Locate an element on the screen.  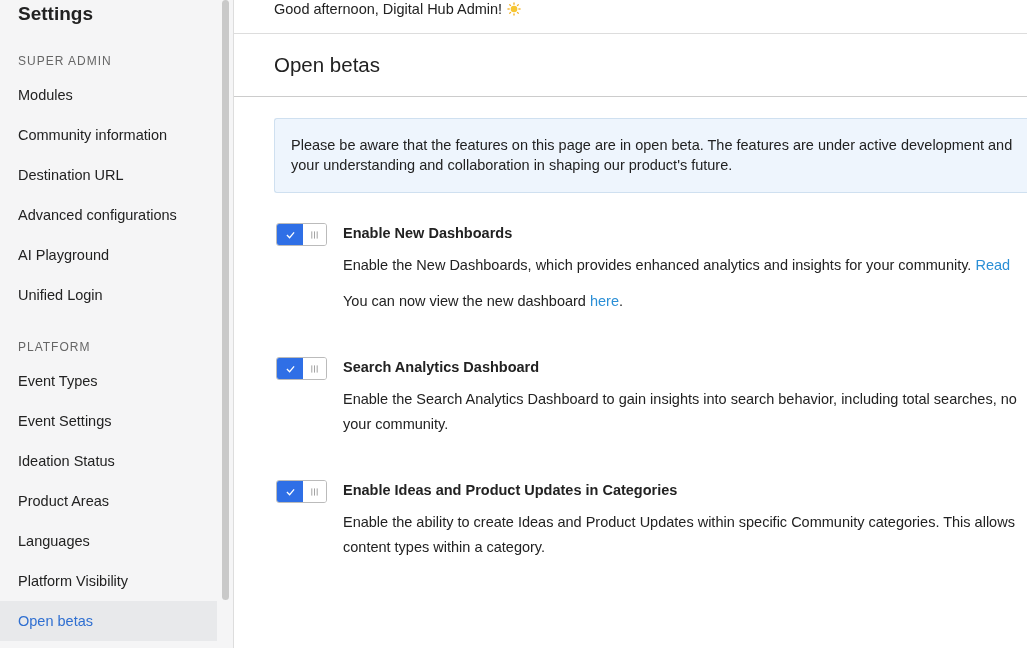
scrollbar-thumb is located at coordinates (225, 300).